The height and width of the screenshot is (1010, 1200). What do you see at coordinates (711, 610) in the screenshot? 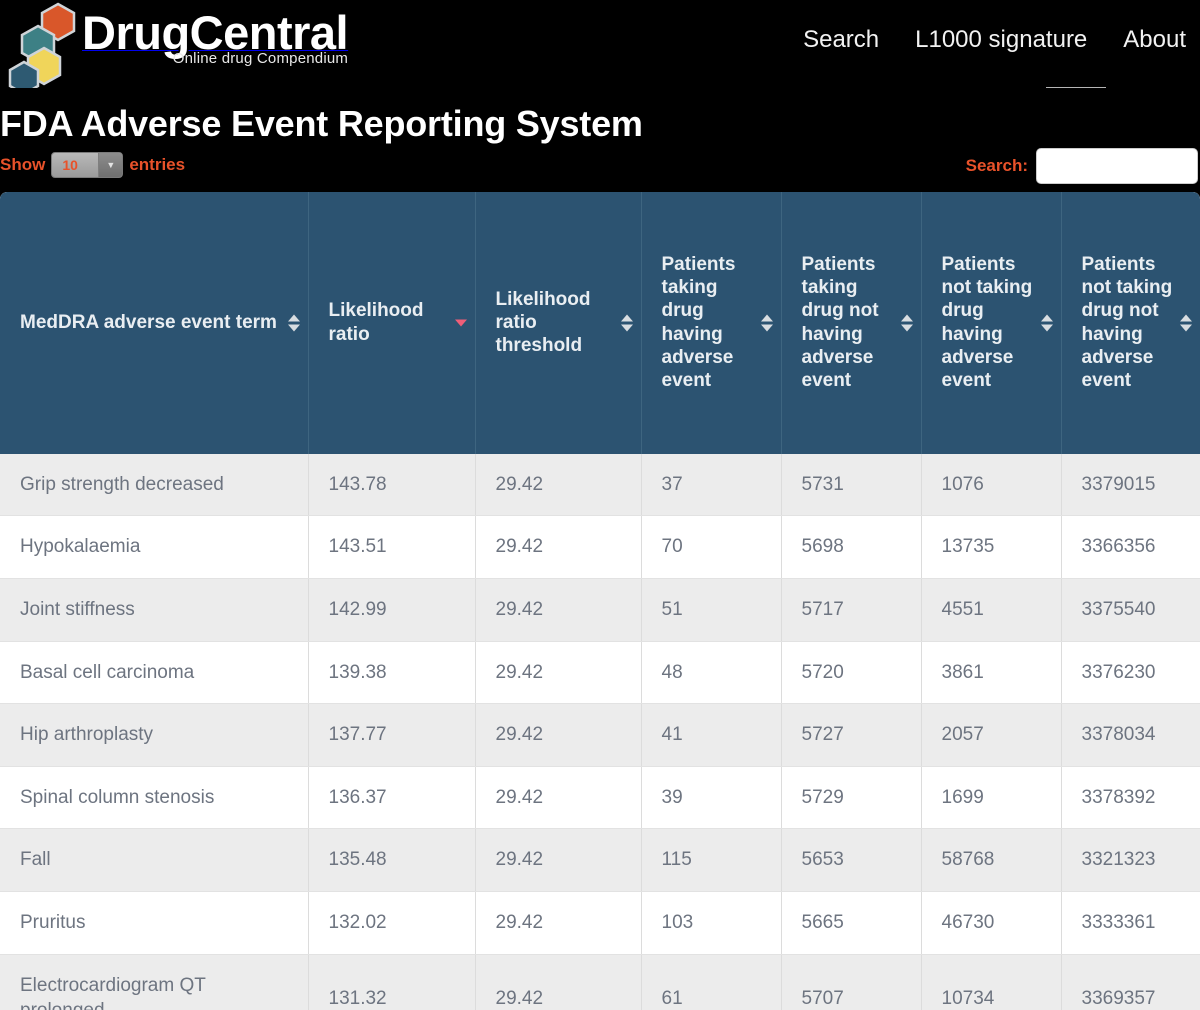
I see `cell-value: 51` at bounding box center [711, 610].